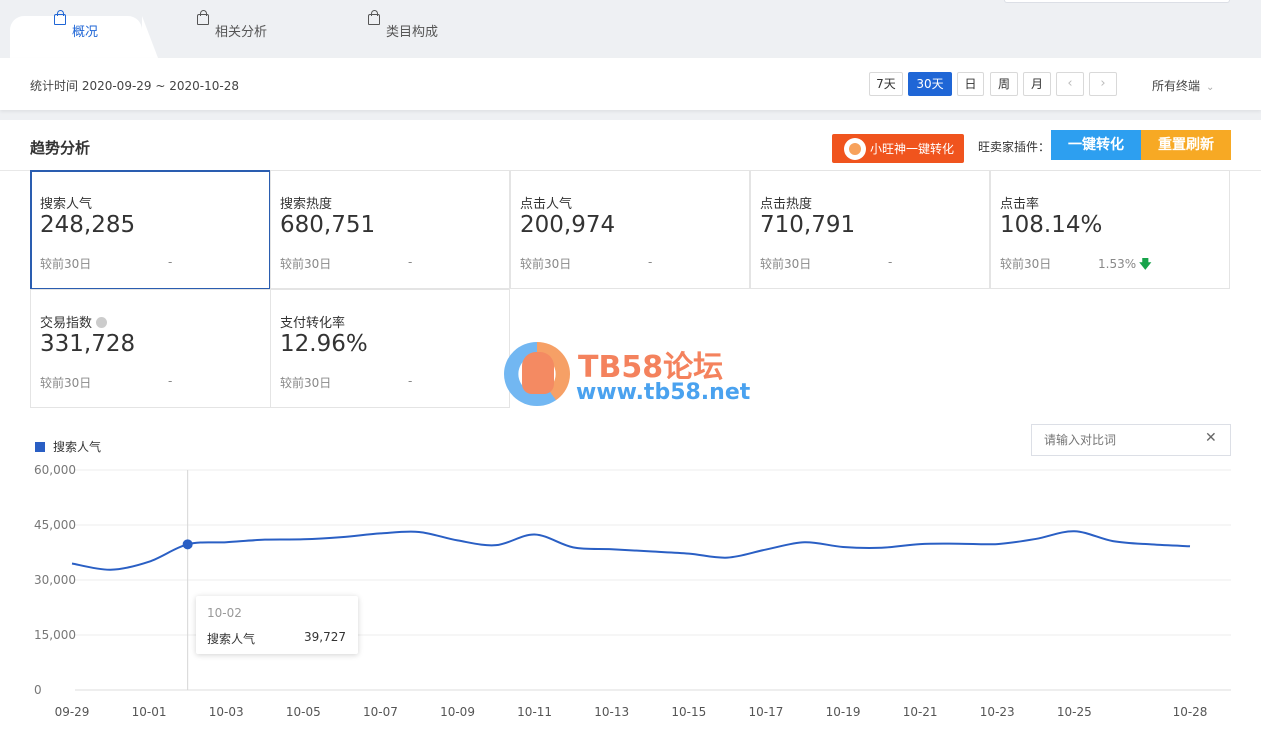  Describe the element at coordinates (611, 712) in the screenshot. I see `x-tick-label: 10-13` at that location.